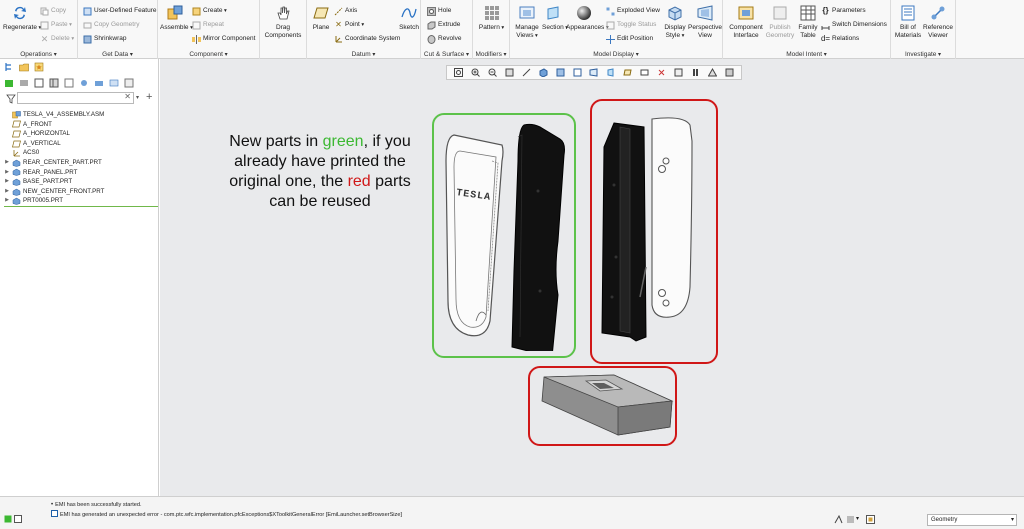 The height and width of the screenshot is (529, 1024). Describe the element at coordinates (11, 99) in the screenshot. I see `filter-icon` at that location.